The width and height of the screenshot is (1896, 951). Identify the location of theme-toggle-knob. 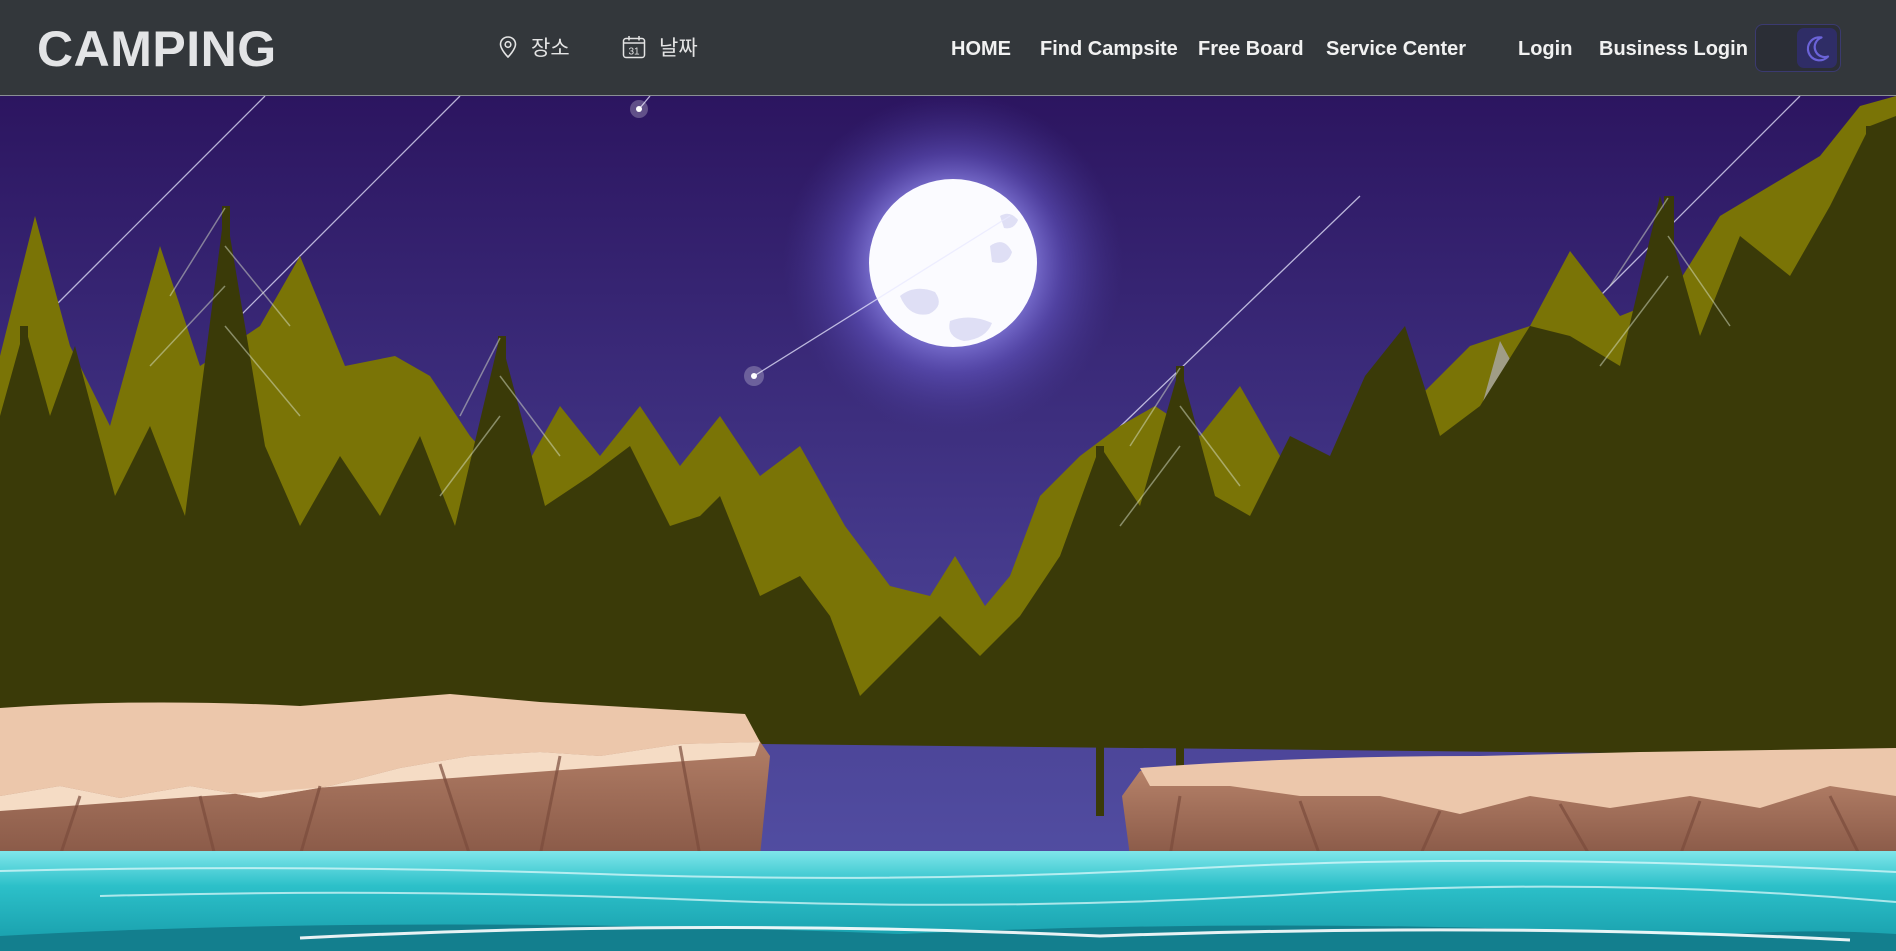
(1817, 48).